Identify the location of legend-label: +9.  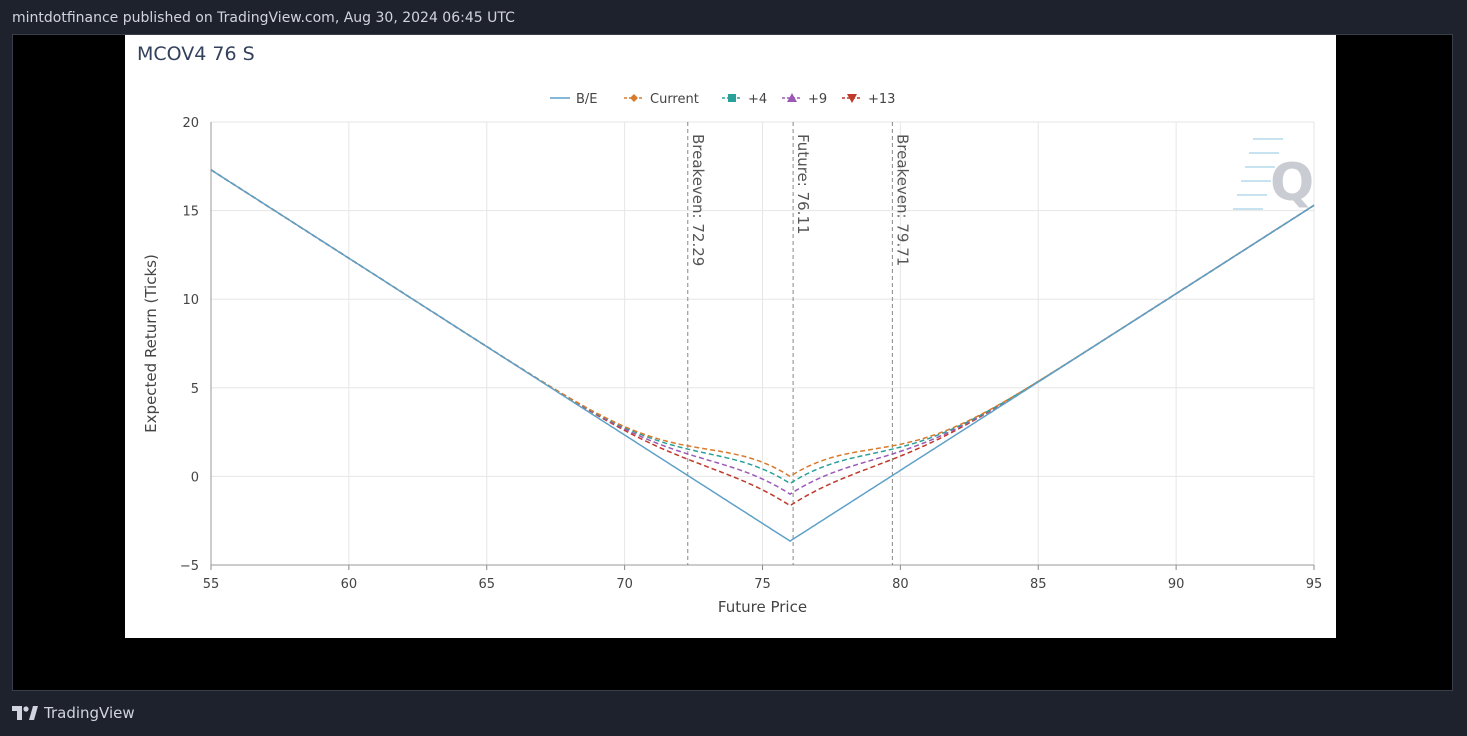
(817, 99).